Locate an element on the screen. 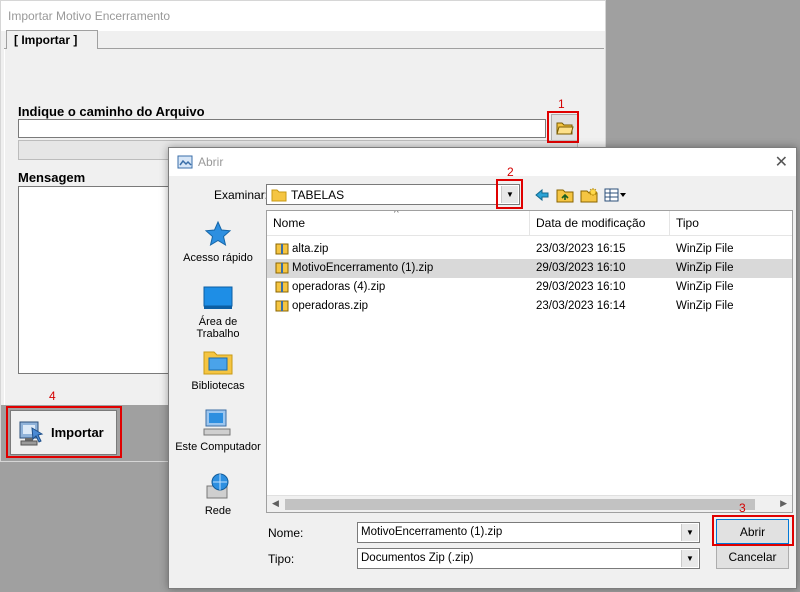  filename-input: MotivoEncerramento (1).zip ▼ is located at coordinates (528, 532).